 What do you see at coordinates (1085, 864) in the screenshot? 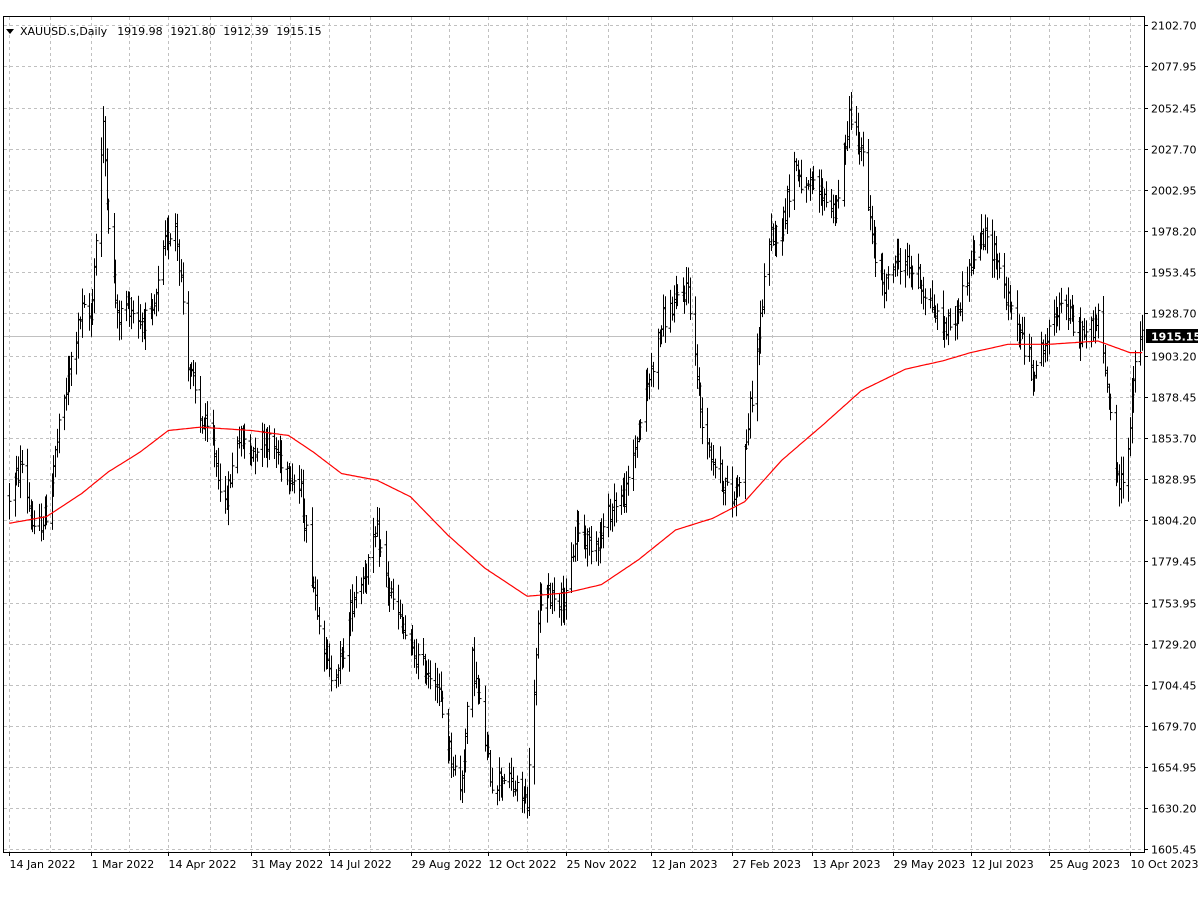
I see `time-axis-label: 25 Aug 2023` at bounding box center [1085, 864].